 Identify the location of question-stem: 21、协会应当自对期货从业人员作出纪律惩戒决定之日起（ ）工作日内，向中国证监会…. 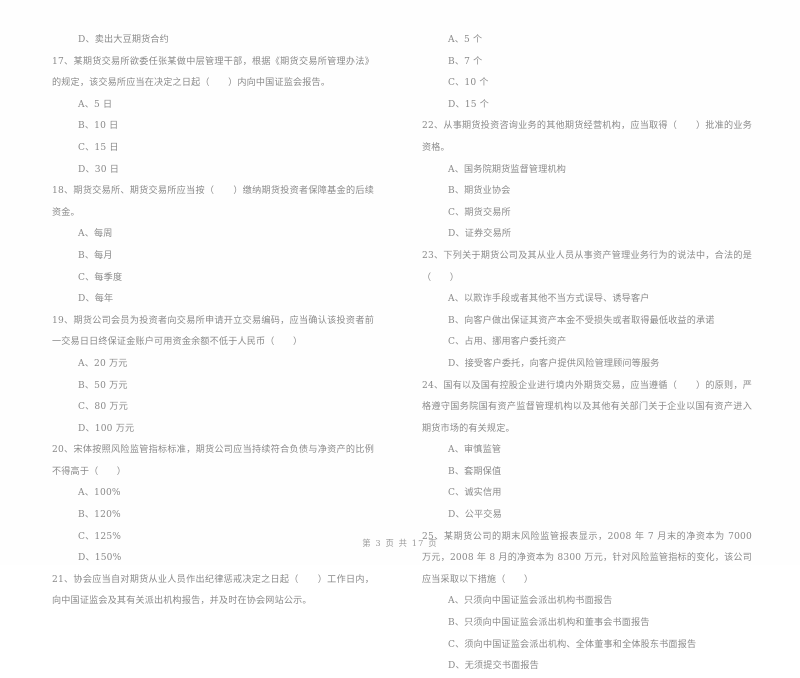
(213, 590).